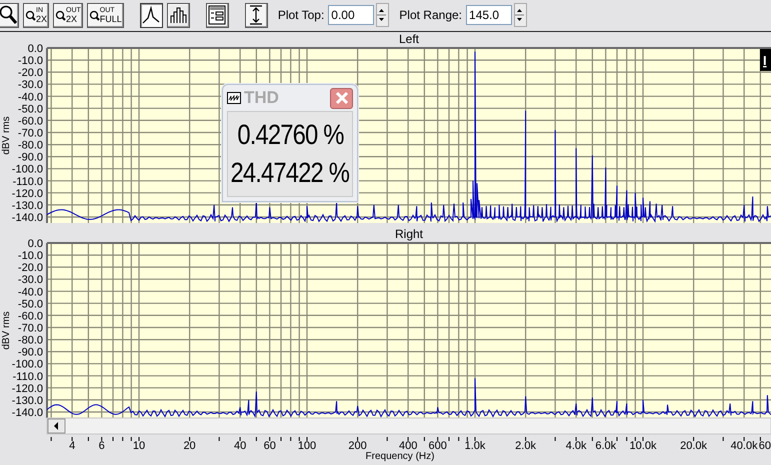 Image resolution: width=771 pixels, height=465 pixels. What do you see at coordinates (290, 173) in the screenshot?
I see `thd-reading: 24.47422 %` at bounding box center [290, 173].